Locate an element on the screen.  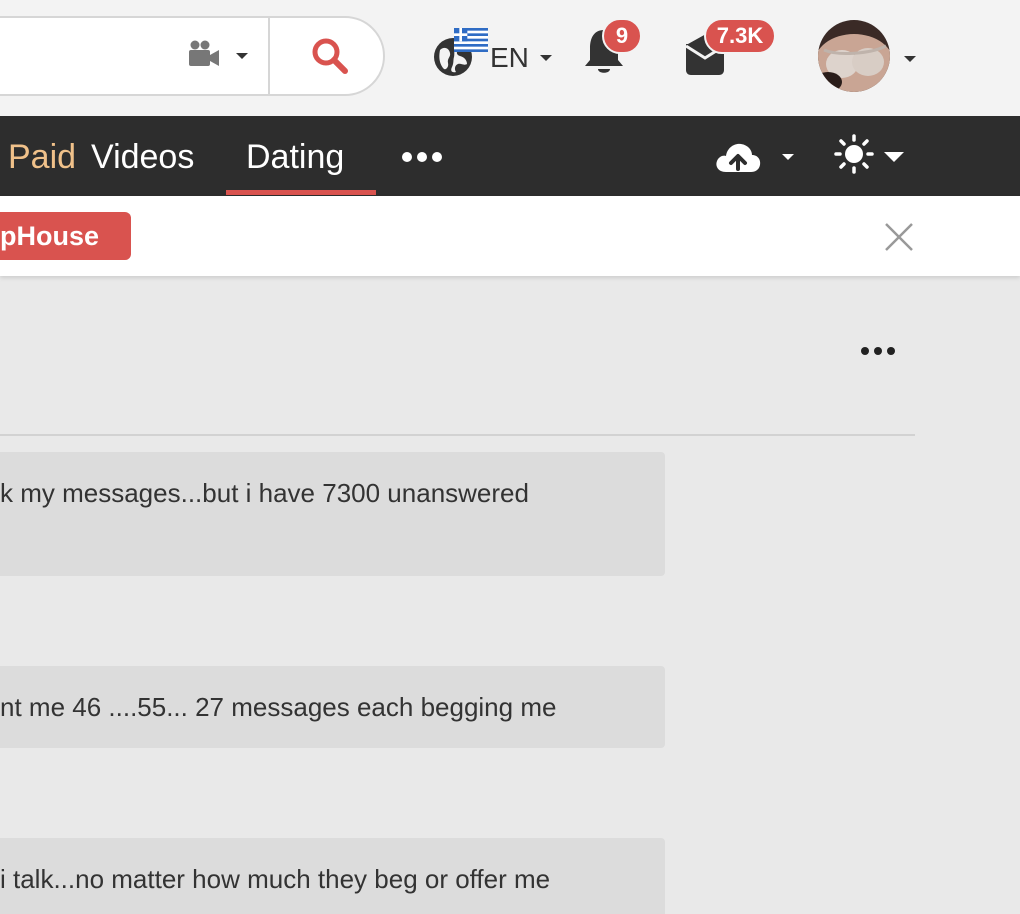
main-navbar: Paid Videos Dating is located at coordinates (510, 156).